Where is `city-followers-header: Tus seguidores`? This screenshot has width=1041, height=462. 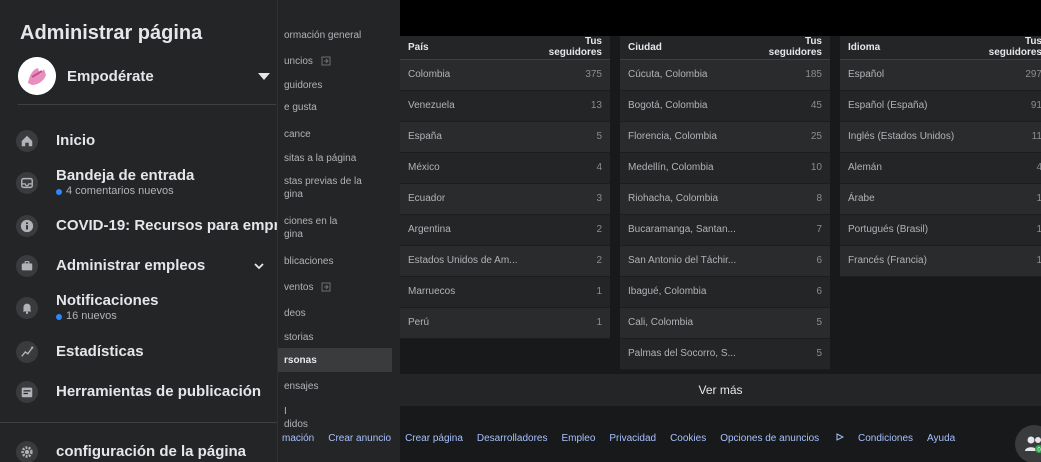 city-followers-header: Tus seguidores is located at coordinates (787, 48).